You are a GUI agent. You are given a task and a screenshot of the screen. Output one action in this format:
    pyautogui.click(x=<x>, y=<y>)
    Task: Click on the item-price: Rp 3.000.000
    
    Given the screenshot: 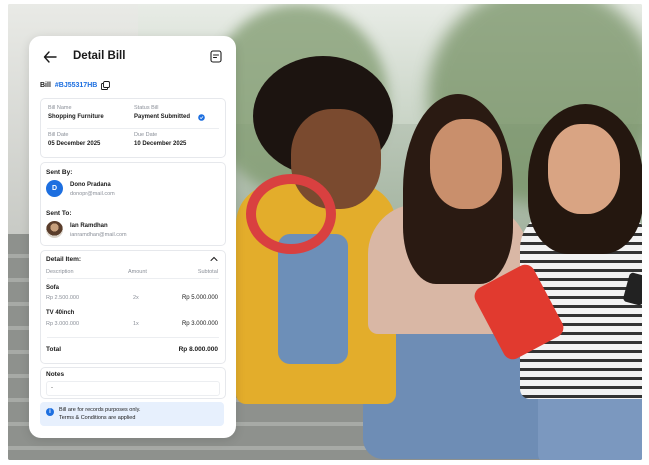 What is the action you would take?
    pyautogui.click(x=63, y=324)
    